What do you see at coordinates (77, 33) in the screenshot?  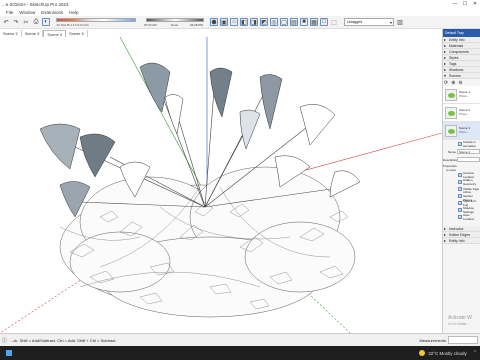 I see `tab-scene-5: Scene 5` at bounding box center [77, 33].